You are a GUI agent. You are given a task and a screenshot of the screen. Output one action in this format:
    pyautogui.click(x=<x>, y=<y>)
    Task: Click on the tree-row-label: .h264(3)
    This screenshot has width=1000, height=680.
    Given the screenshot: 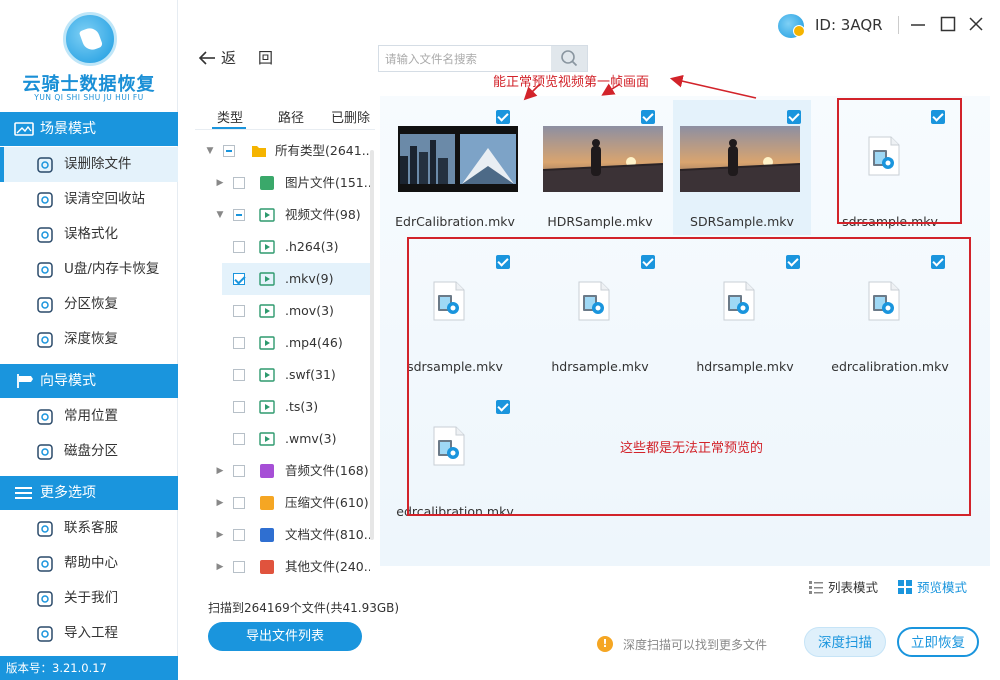 What is the action you would take?
    pyautogui.click(x=312, y=246)
    